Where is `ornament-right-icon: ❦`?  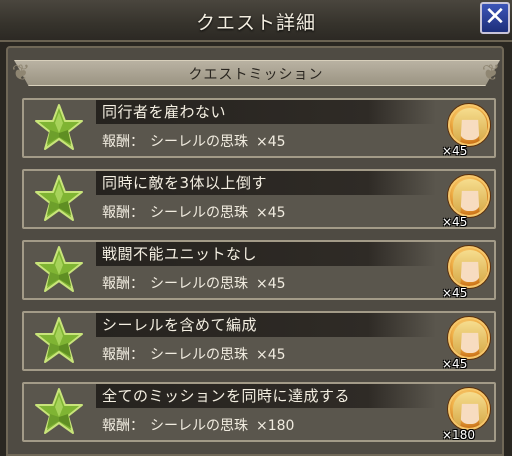
ornament-right-icon: ❦ is located at coordinates (491, 73).